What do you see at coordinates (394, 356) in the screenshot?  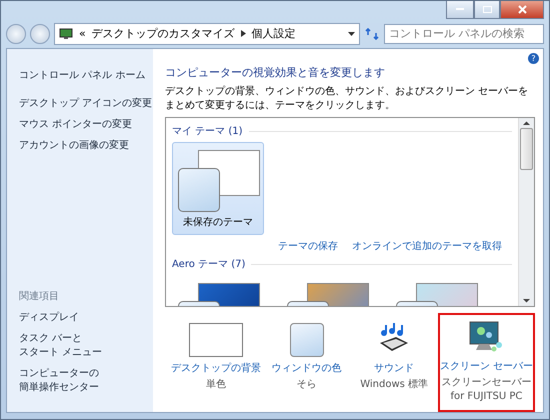 I see `setting-item: サウンド Windows 標準` at bounding box center [394, 356].